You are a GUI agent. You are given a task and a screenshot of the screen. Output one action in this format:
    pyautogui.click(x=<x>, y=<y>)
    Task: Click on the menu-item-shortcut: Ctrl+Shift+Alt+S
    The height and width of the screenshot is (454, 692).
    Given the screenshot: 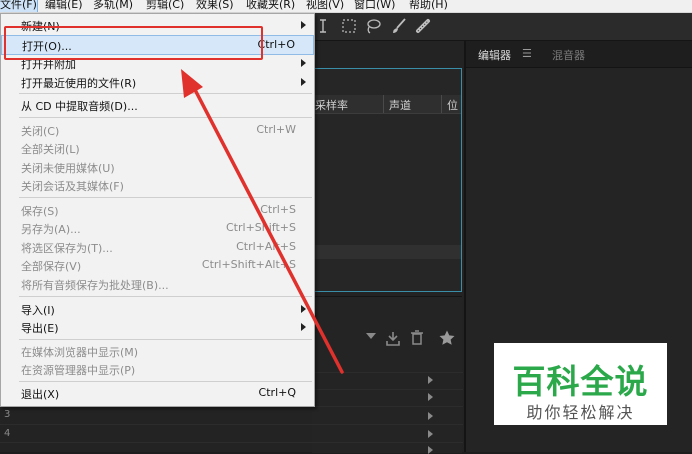 What is the action you would take?
    pyautogui.click(x=248, y=264)
    